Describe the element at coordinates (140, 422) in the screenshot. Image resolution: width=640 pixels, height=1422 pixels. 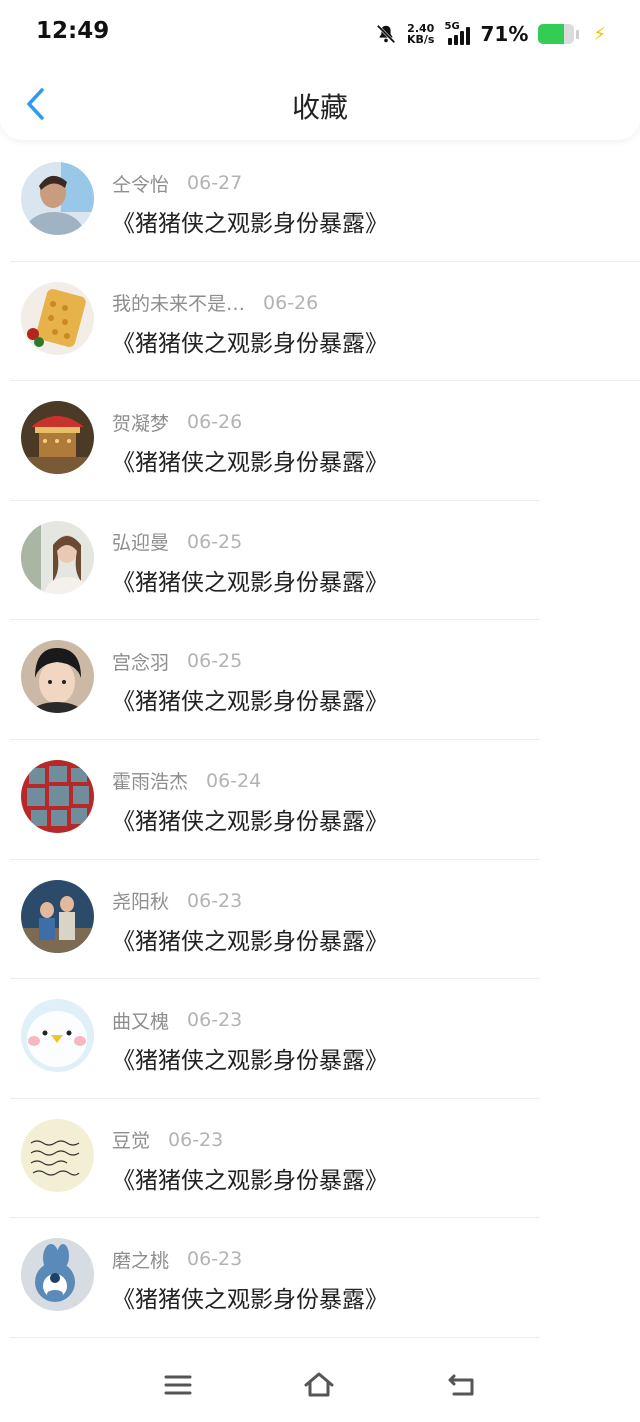
I see `username: 贺凝梦` at that location.